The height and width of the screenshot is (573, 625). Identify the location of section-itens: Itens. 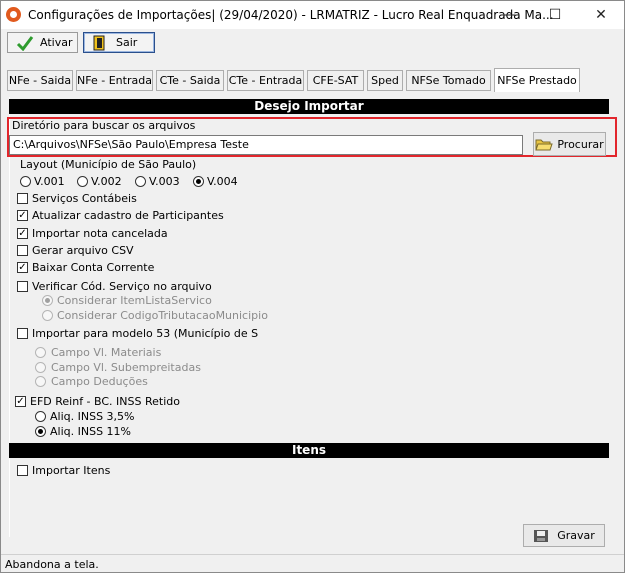
(309, 450).